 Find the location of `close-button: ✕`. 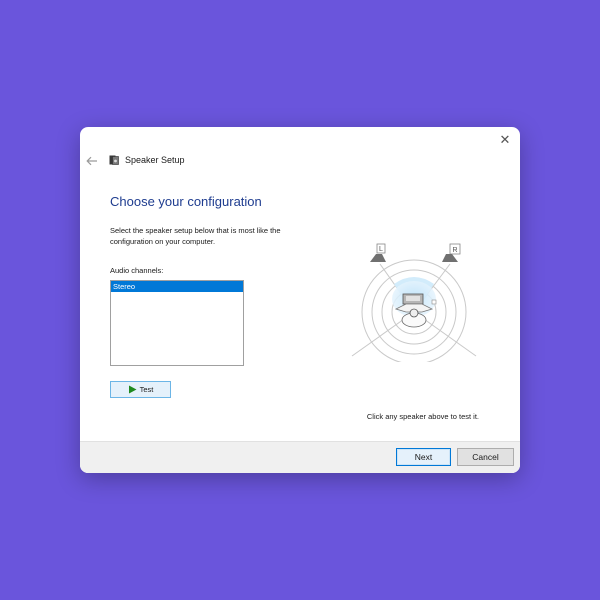

close-button: ✕ is located at coordinates (505, 140).